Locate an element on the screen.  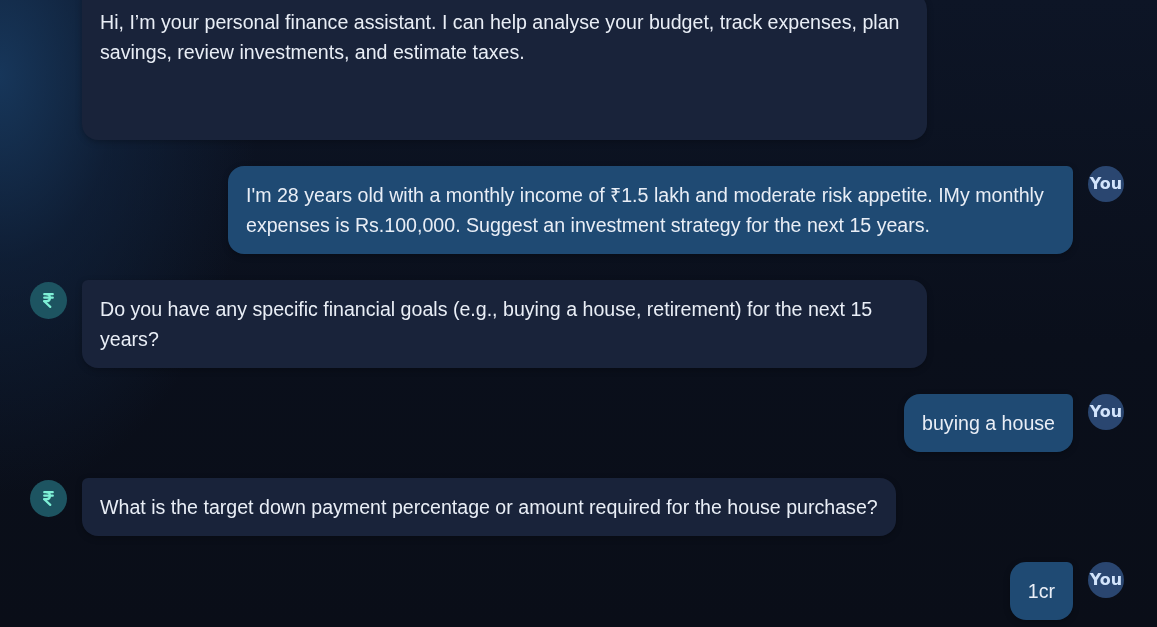
user-message: I'm 28 years old with a monthly income of ₹1.5 lakh and moderate risk appetite. IMy monthly expenses is Rs.100,000. Suggest an investment strategy for the next 15 years. is located at coordinates (650, 210).